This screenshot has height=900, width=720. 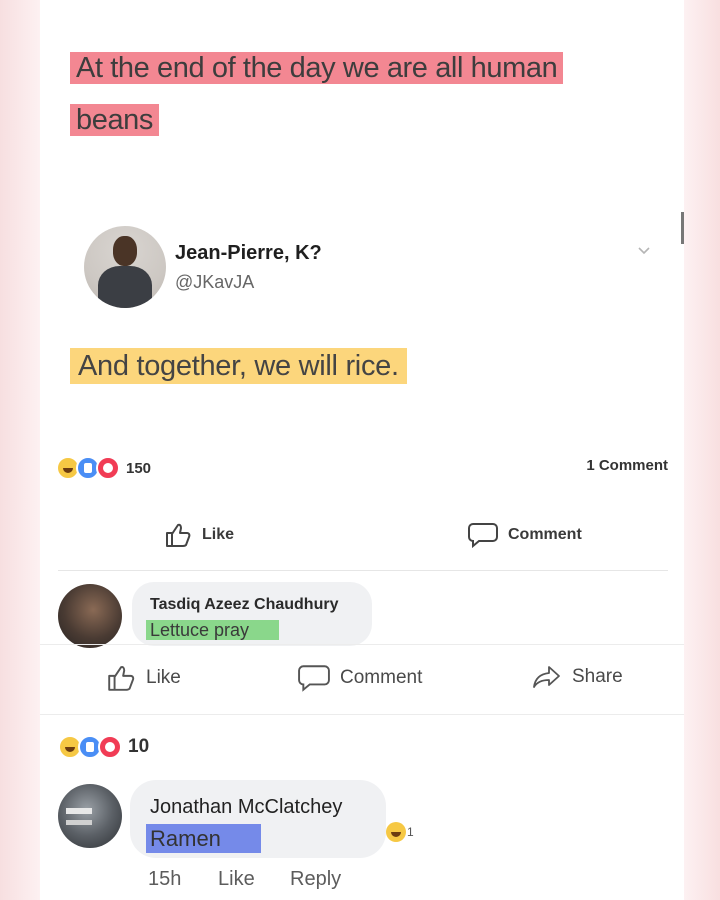 I want to click on share-button: Share, so click(x=577, y=677).